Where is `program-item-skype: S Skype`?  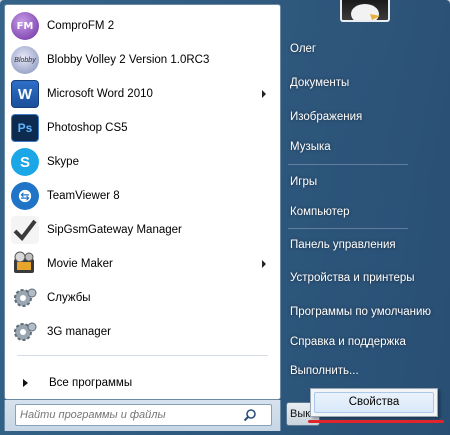 program-item-skype: S Skype is located at coordinates (142, 162).